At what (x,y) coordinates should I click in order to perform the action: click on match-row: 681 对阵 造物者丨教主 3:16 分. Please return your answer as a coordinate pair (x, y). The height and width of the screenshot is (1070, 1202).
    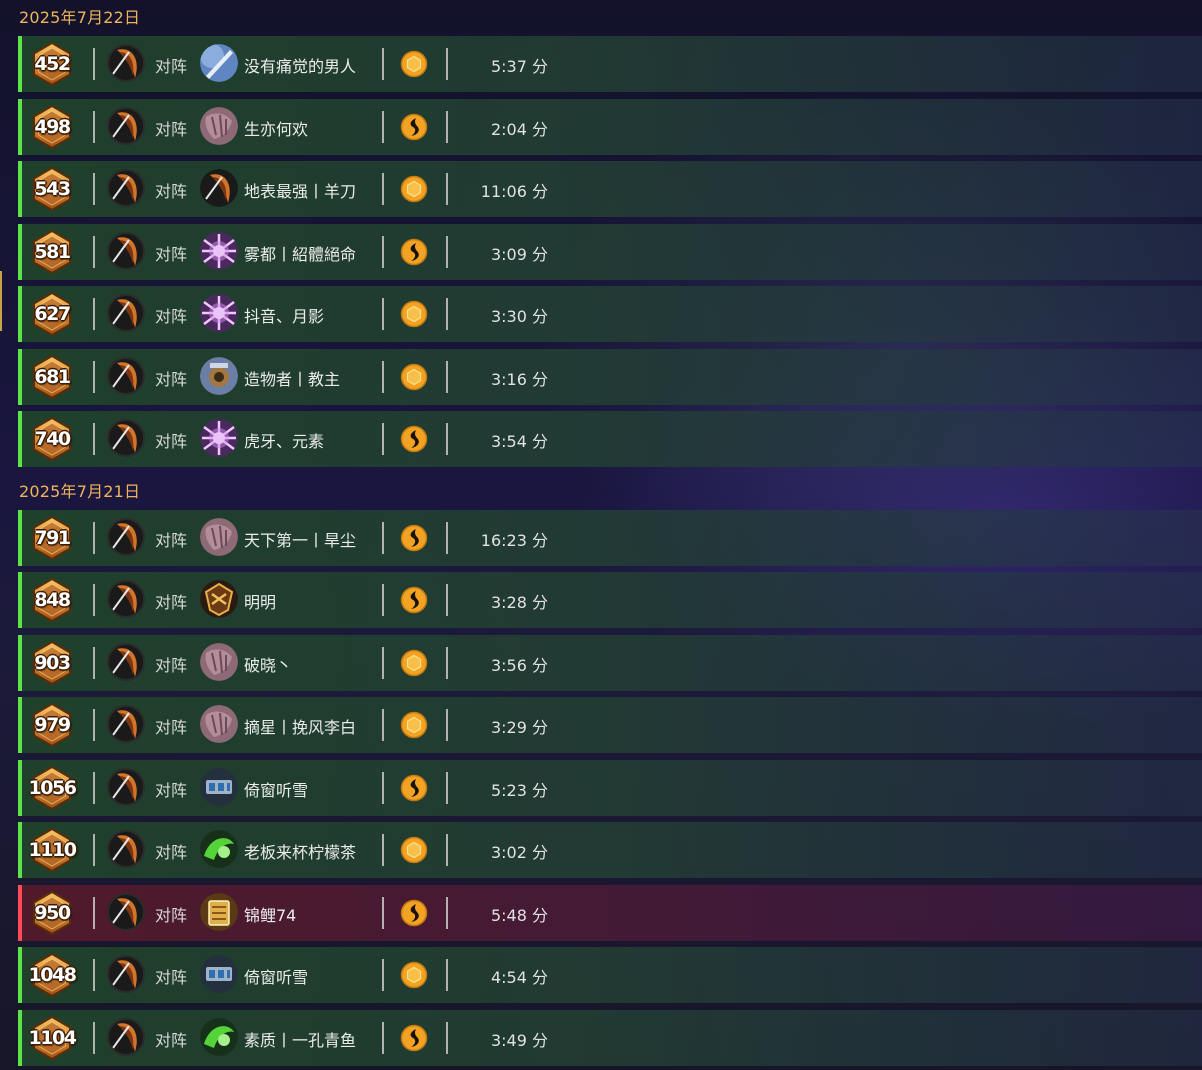
    Looking at the image, I should click on (610, 376).